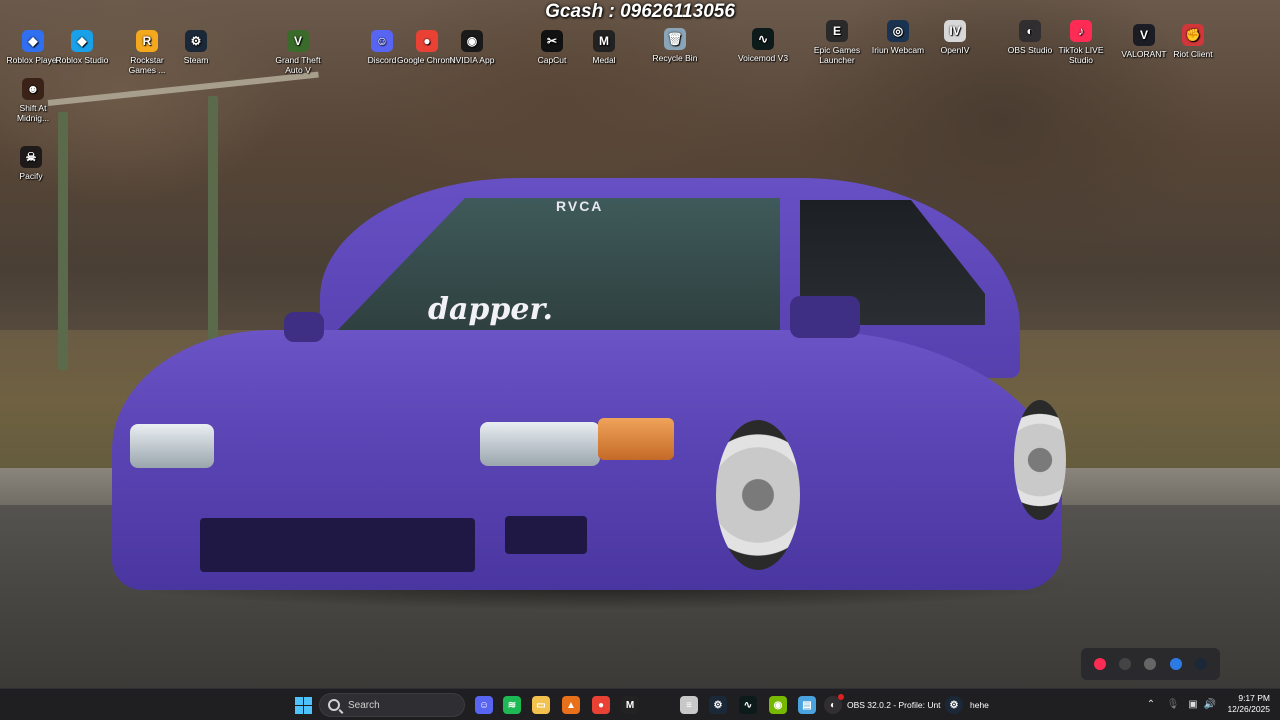 The image size is (1280, 720). I want to click on tiktok-tray-icon, so click(1099, 664).